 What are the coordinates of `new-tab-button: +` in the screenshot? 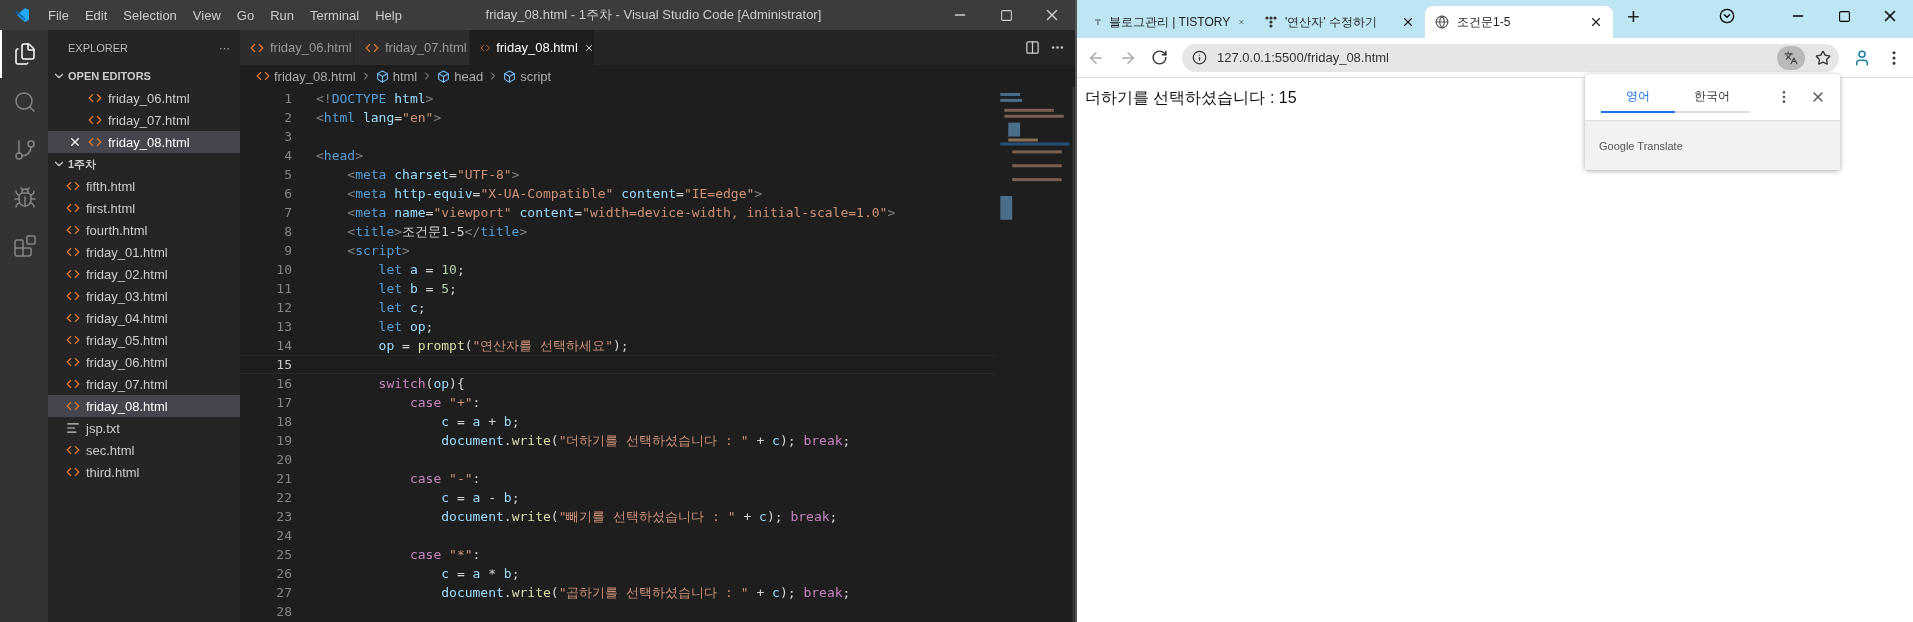 It's located at (1633, 19).